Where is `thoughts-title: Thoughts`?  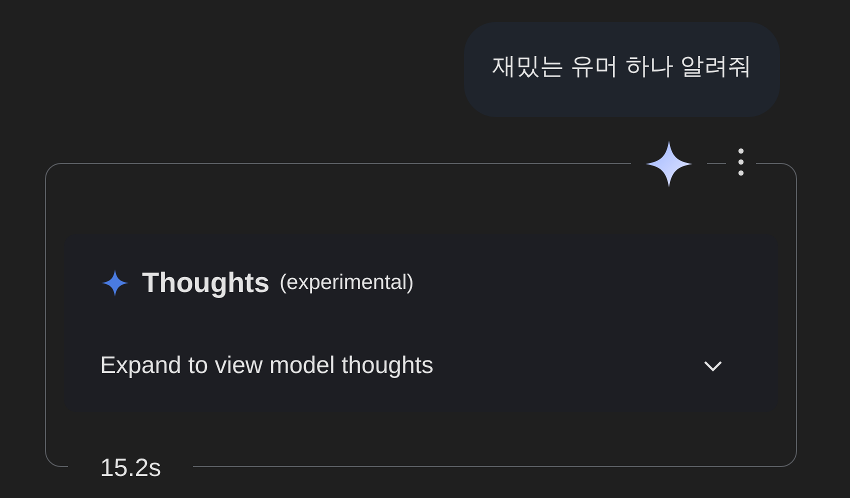
thoughts-title: Thoughts is located at coordinates (206, 283).